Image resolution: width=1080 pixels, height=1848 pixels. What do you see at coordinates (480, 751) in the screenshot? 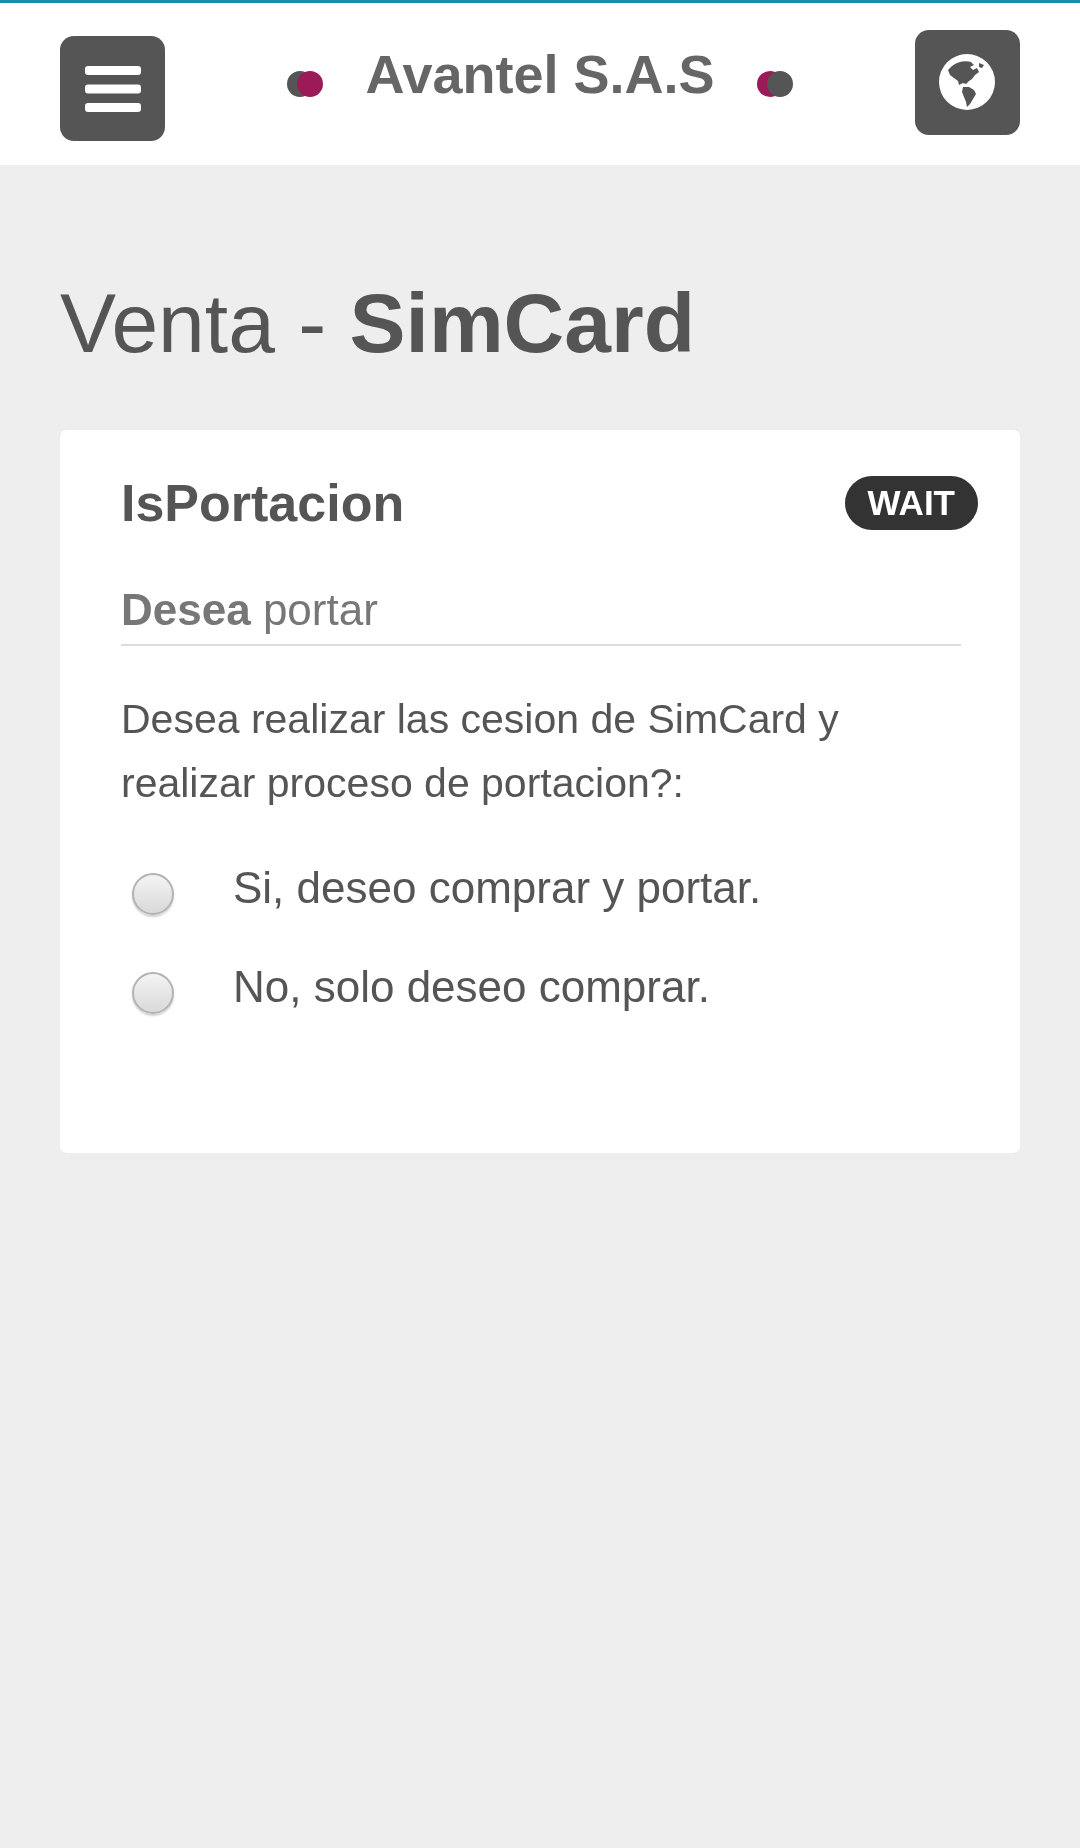
I see `question-text: Desea realizar las cesion de SimCard y realizar proceso de portacion?:` at bounding box center [480, 751].